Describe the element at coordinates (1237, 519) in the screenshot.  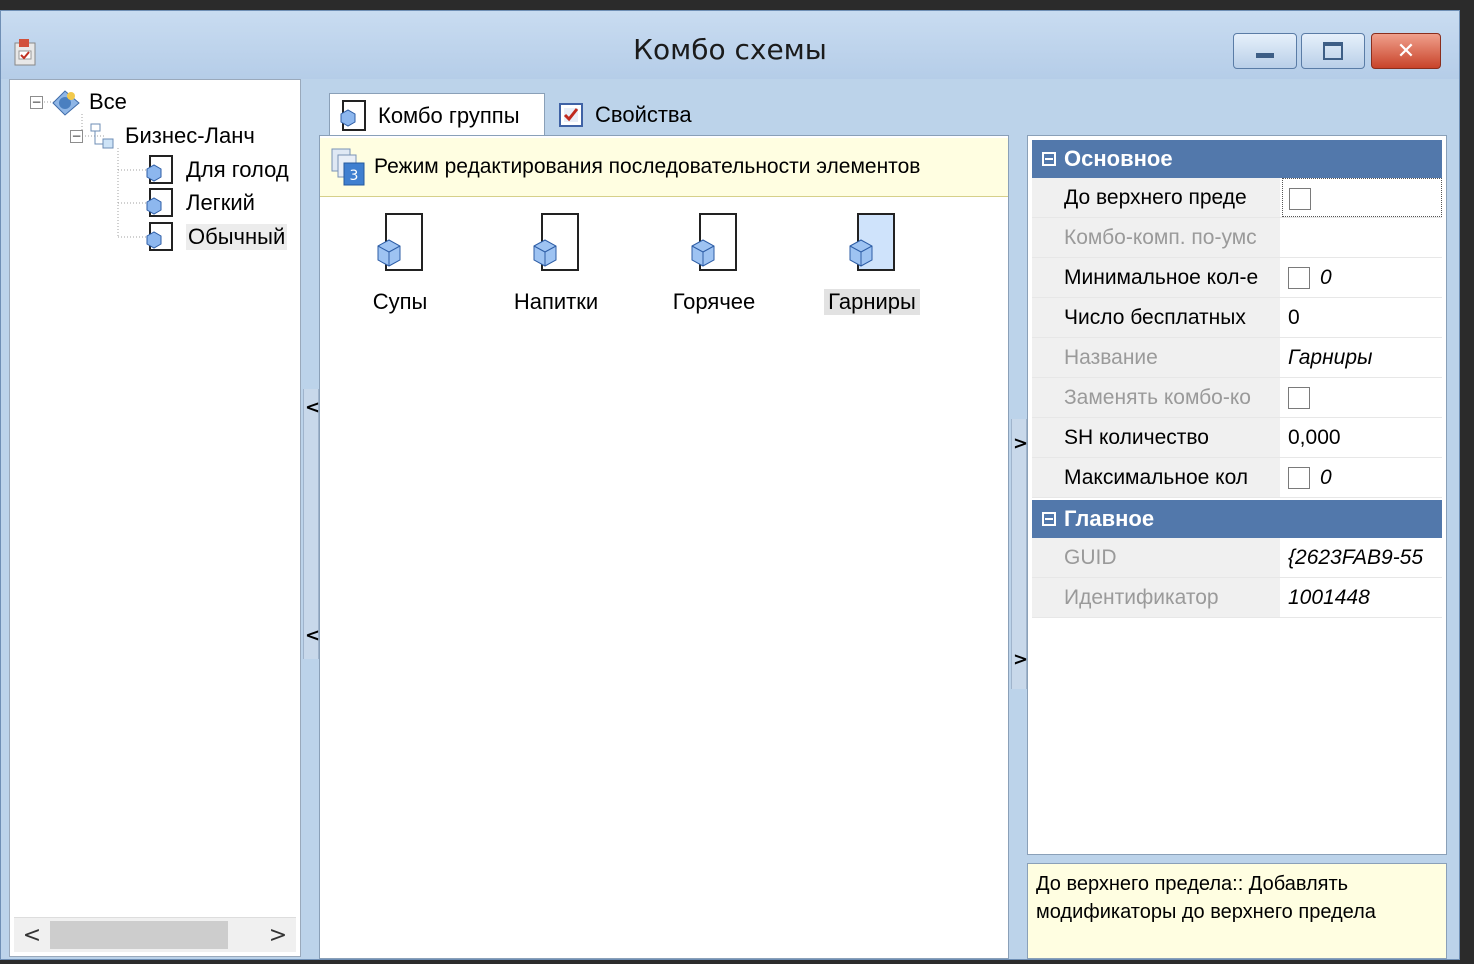
I see `category-glavnoe: Главное` at that location.